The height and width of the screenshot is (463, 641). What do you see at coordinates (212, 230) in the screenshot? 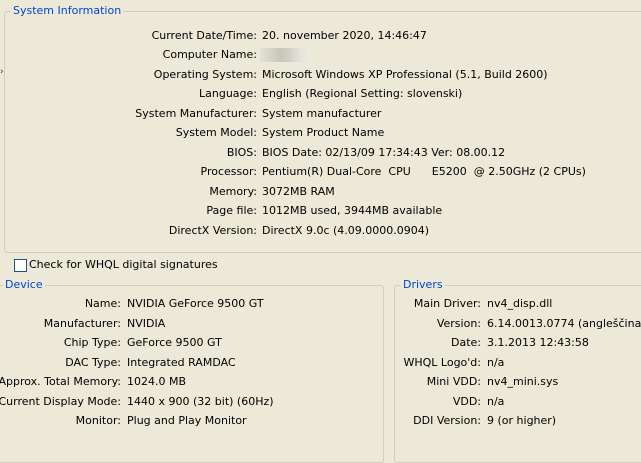
I see `info-label: DirectX Version:` at bounding box center [212, 230].